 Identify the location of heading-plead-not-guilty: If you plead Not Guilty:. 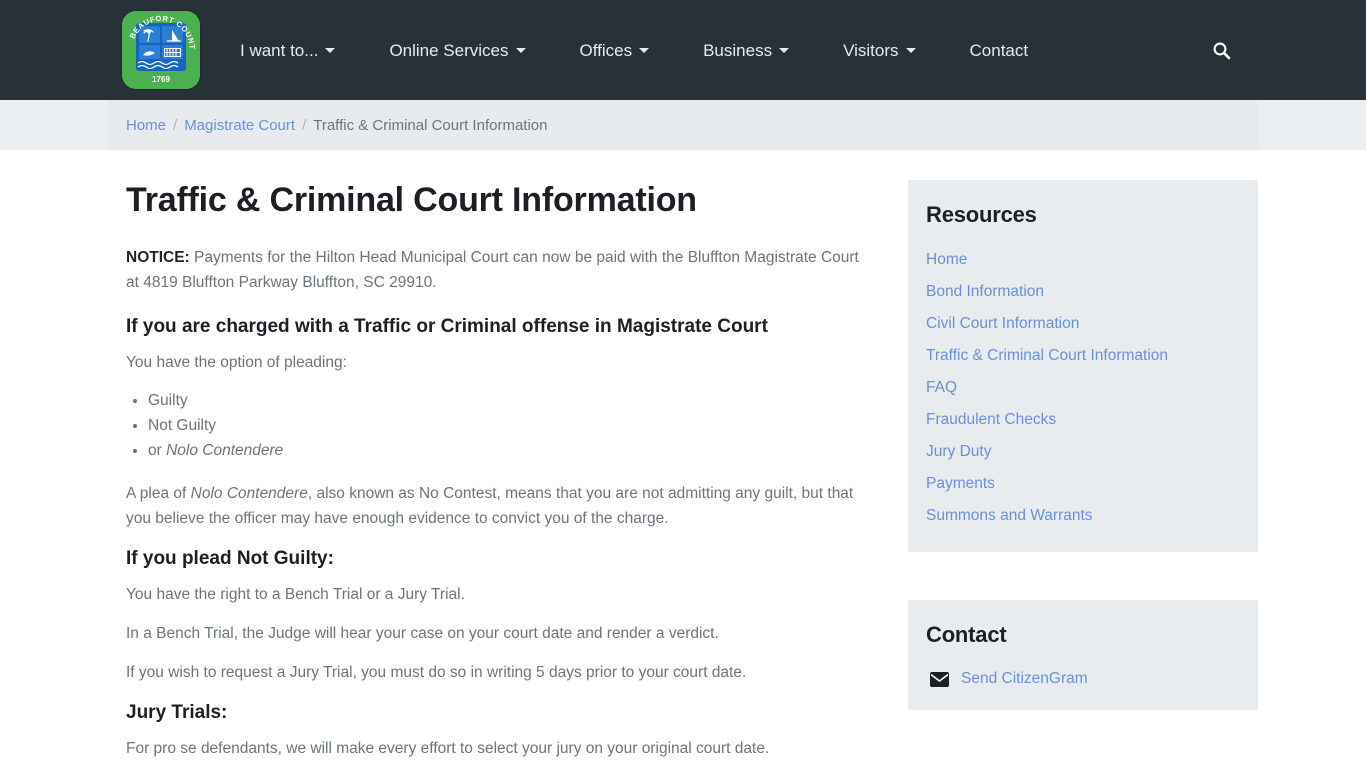
(230, 559).